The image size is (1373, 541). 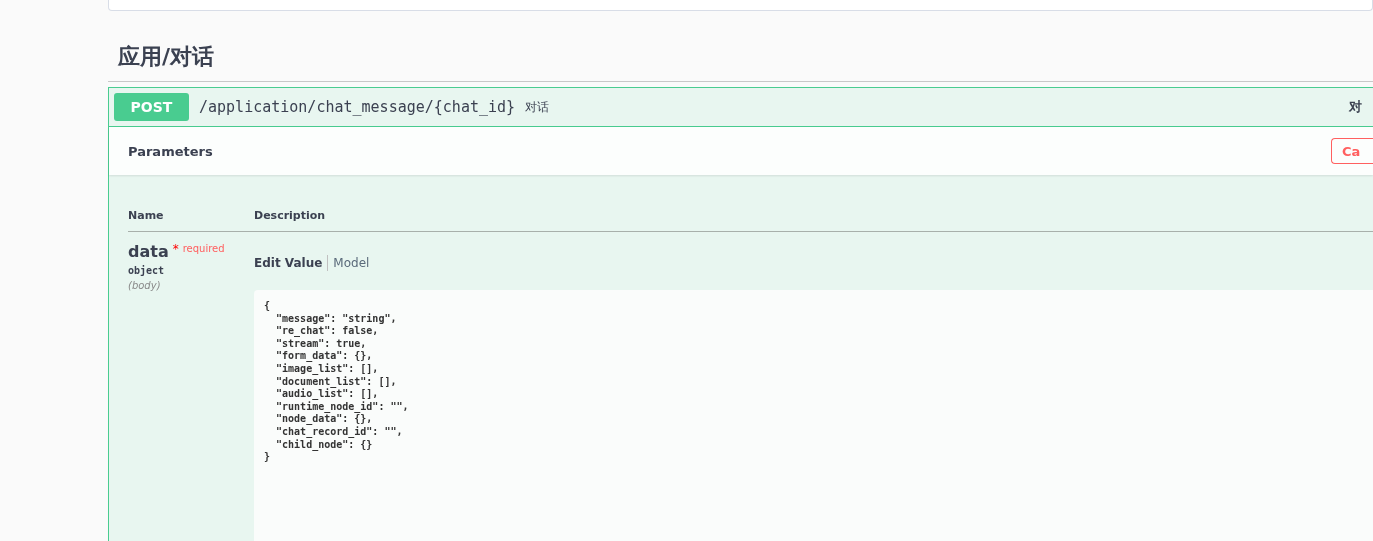 What do you see at coordinates (351, 263) in the screenshot?
I see `tab: Model` at bounding box center [351, 263].